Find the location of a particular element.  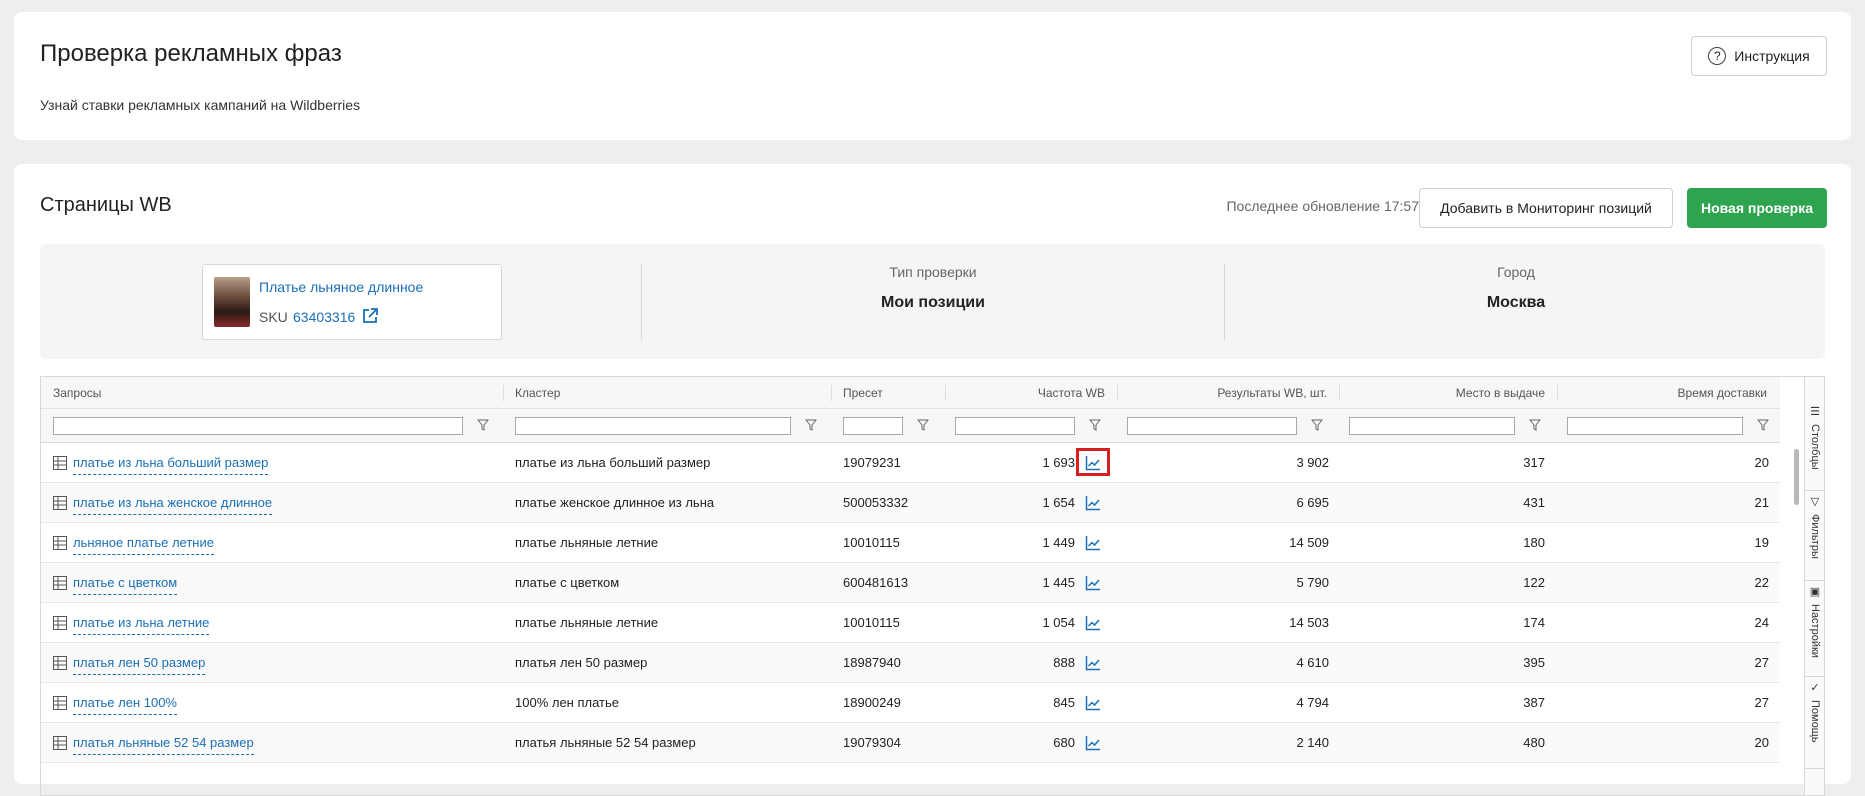

results-cell: 6 695 is located at coordinates (1312, 502).